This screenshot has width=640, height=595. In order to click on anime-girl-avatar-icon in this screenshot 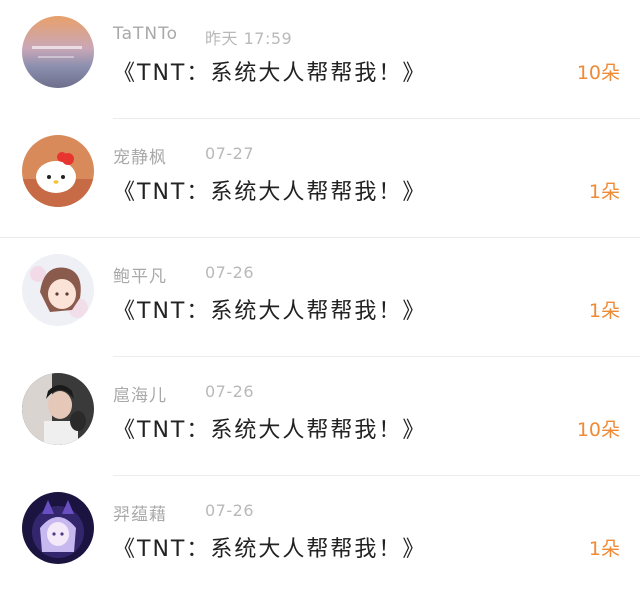, I will do `click(58, 290)`.